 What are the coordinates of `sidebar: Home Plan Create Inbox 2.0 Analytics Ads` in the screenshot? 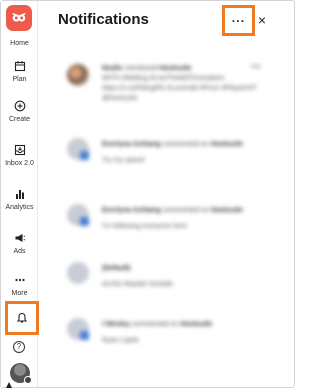 It's located at (20, 194).